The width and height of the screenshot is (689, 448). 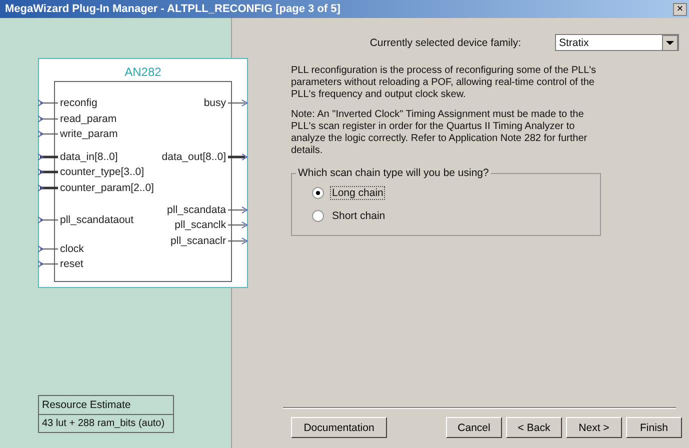 I want to click on close-button: ×, so click(x=680, y=9).